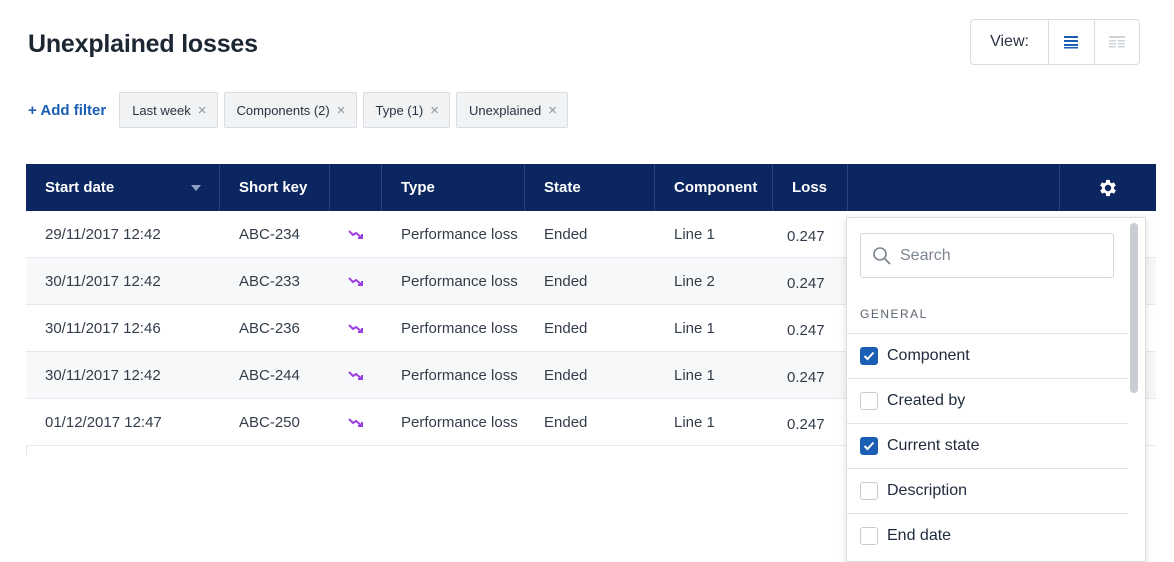  I want to click on cell-start-date: 01/12/2017 12:47, so click(103, 422).